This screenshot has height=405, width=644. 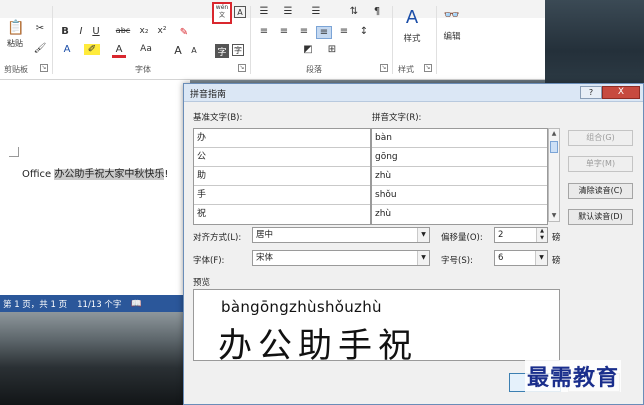 I want to click on italic-button: I, so click(x=81, y=31).